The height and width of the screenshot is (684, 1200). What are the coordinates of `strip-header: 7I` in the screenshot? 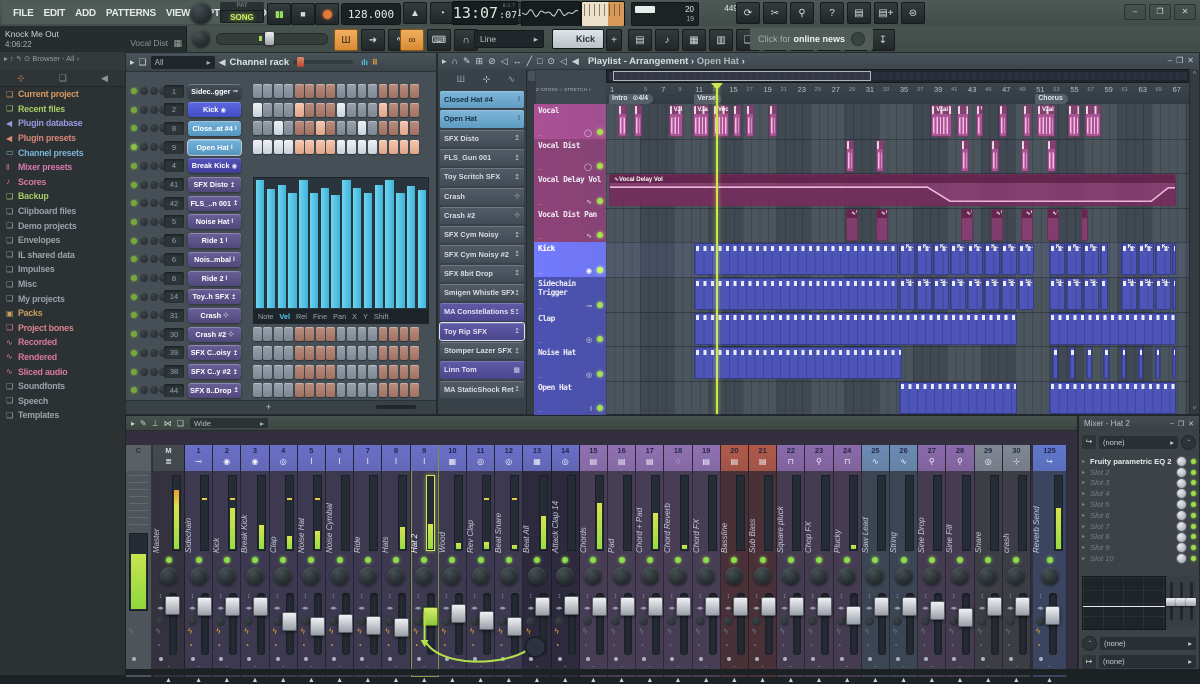 It's located at (368, 458).